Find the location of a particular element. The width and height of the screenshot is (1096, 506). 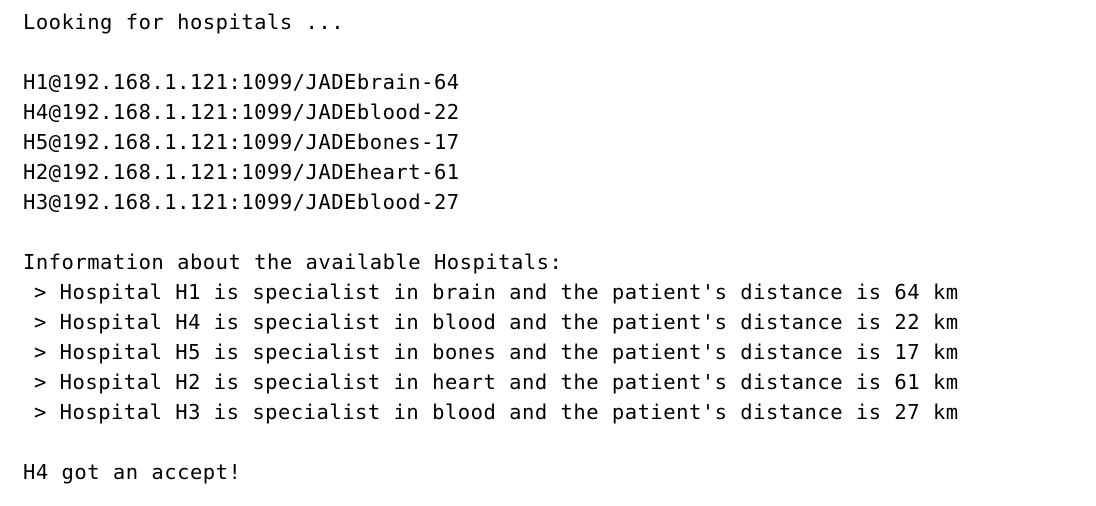

agent-line: H4@192.168.1.121:1099/JADEblood-22 is located at coordinates (241, 112).